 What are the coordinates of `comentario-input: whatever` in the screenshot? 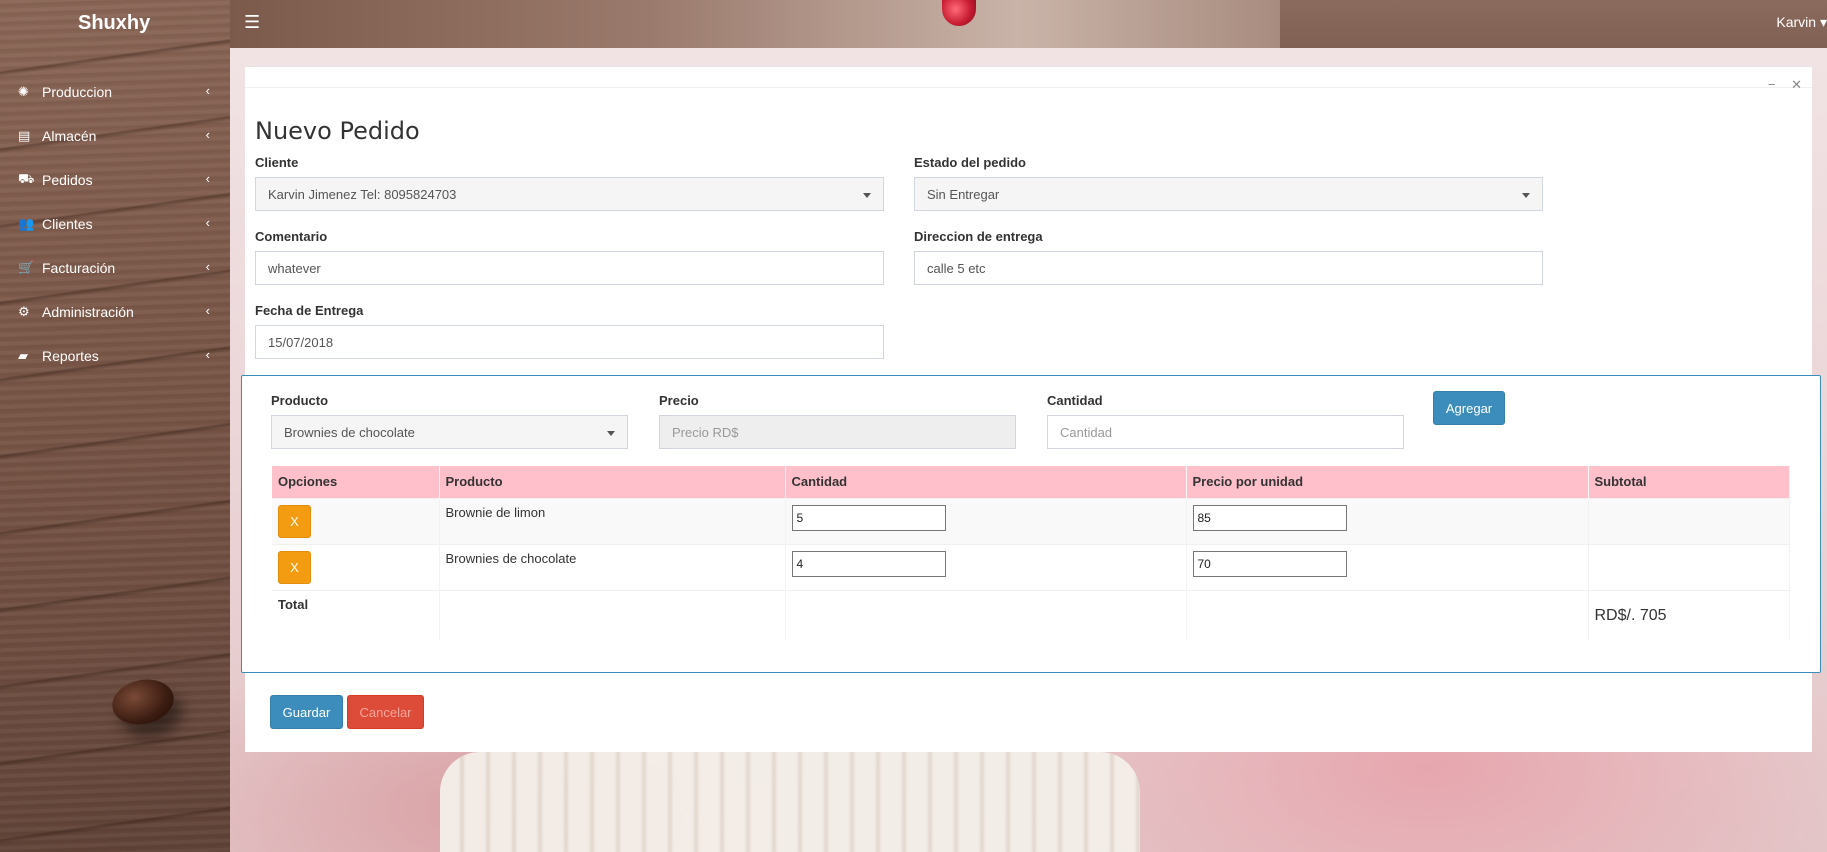 It's located at (569, 268).